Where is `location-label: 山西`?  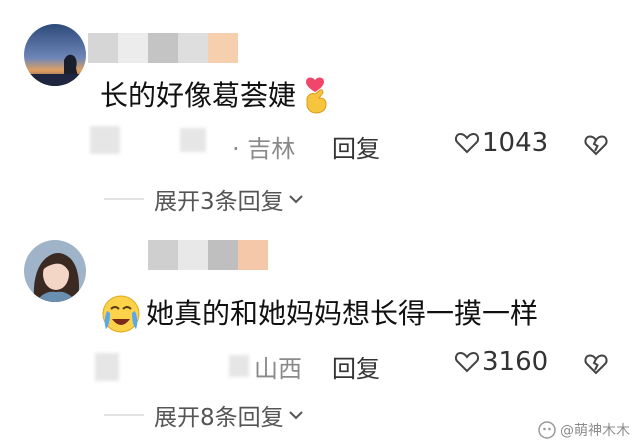
location-label: 山西 is located at coordinates (278, 369).